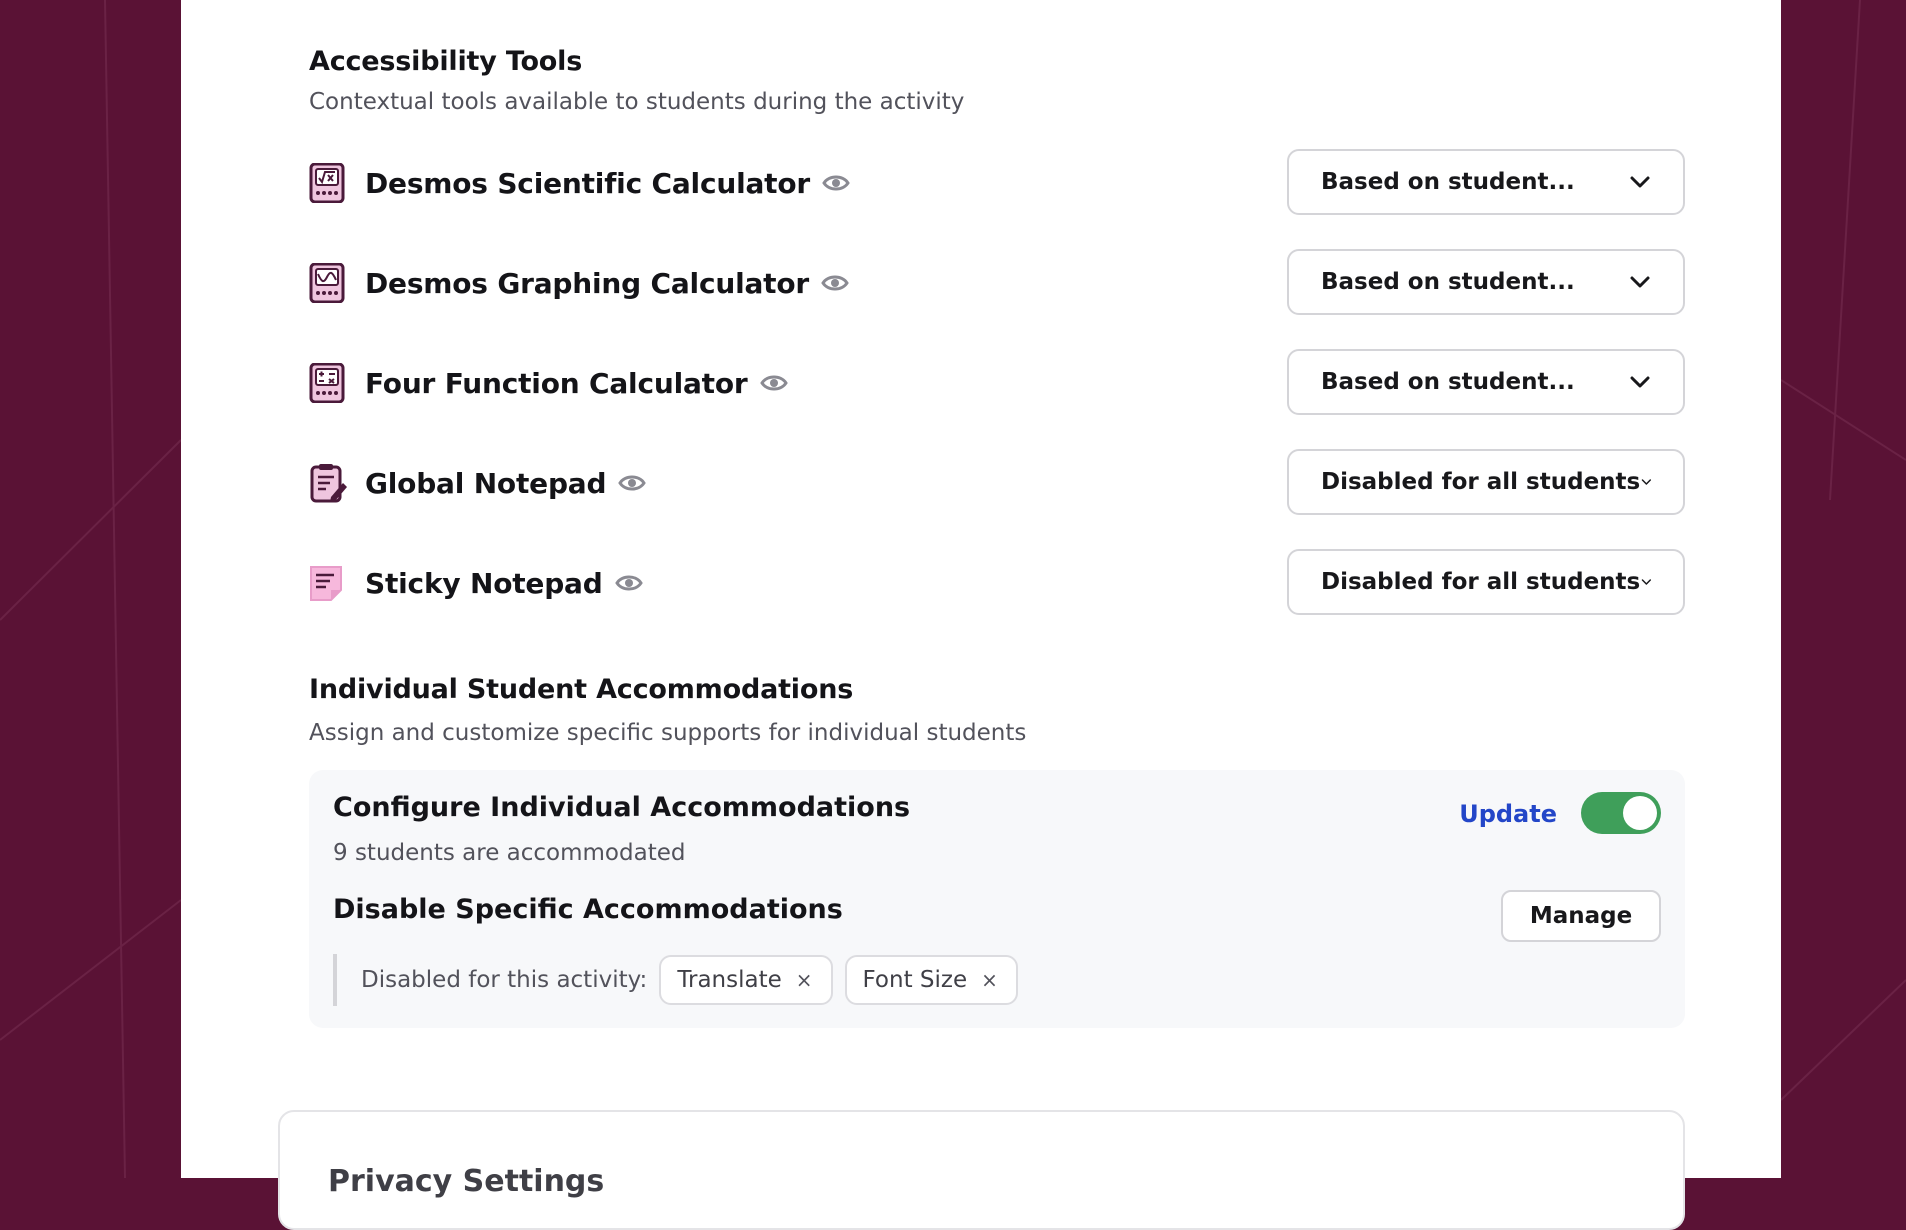 The width and height of the screenshot is (1906, 1230). I want to click on update-link: Update, so click(1508, 814).